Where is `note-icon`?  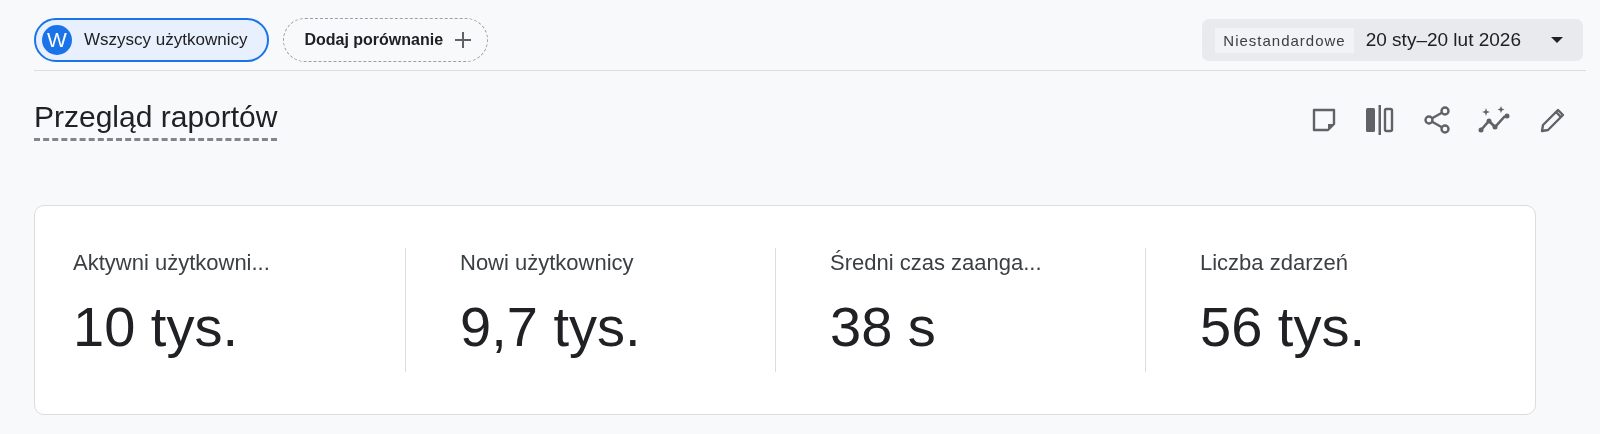 note-icon is located at coordinates (1324, 120).